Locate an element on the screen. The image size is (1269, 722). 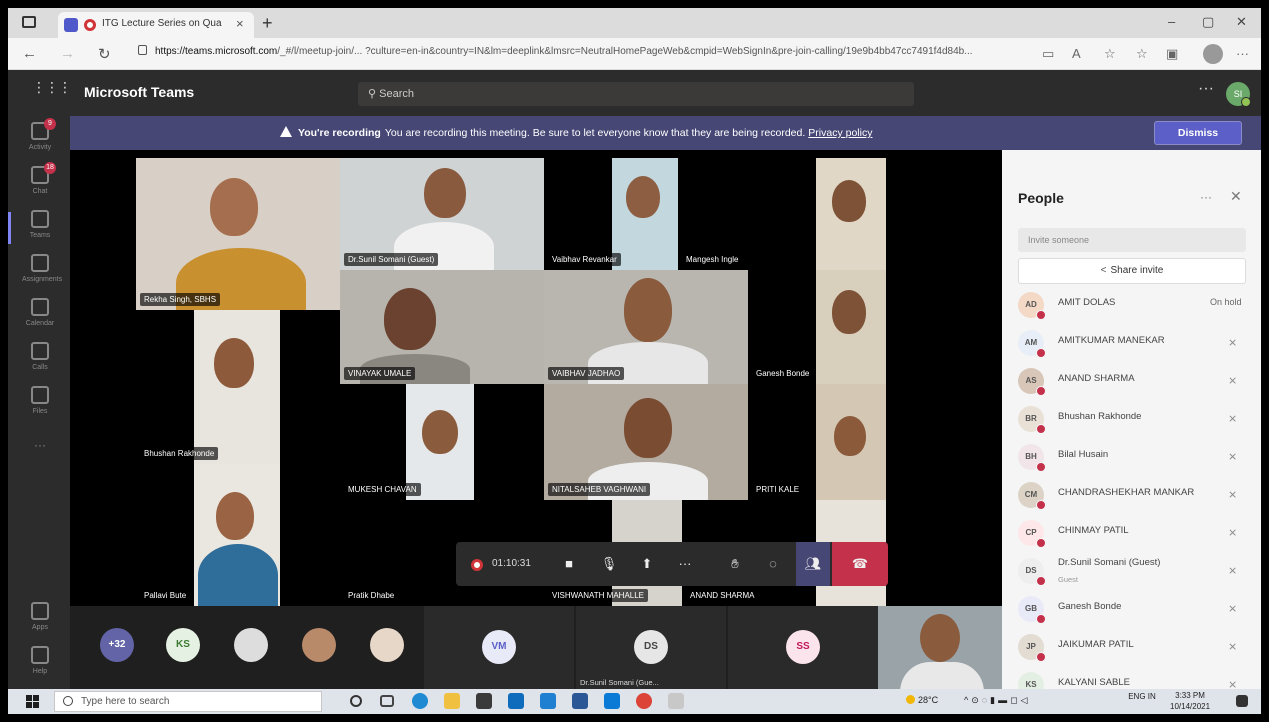
forward-arrow-icon: → is located at coordinates (67, 53).